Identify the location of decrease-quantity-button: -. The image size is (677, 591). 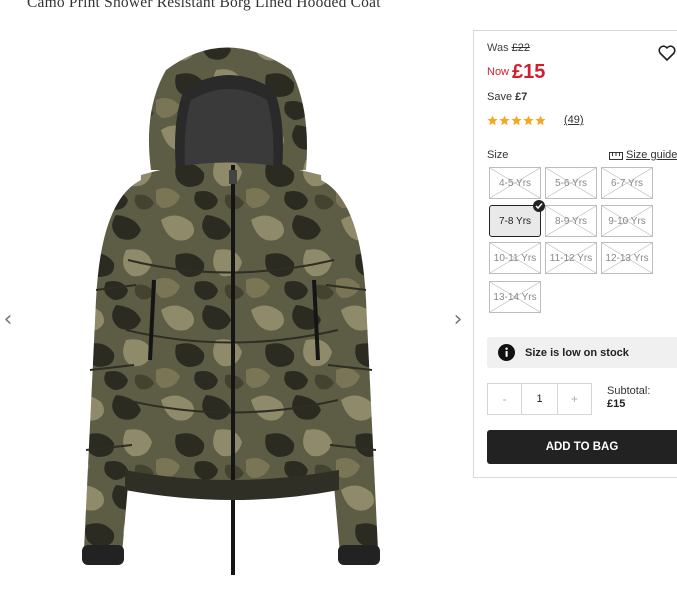
(504, 399).